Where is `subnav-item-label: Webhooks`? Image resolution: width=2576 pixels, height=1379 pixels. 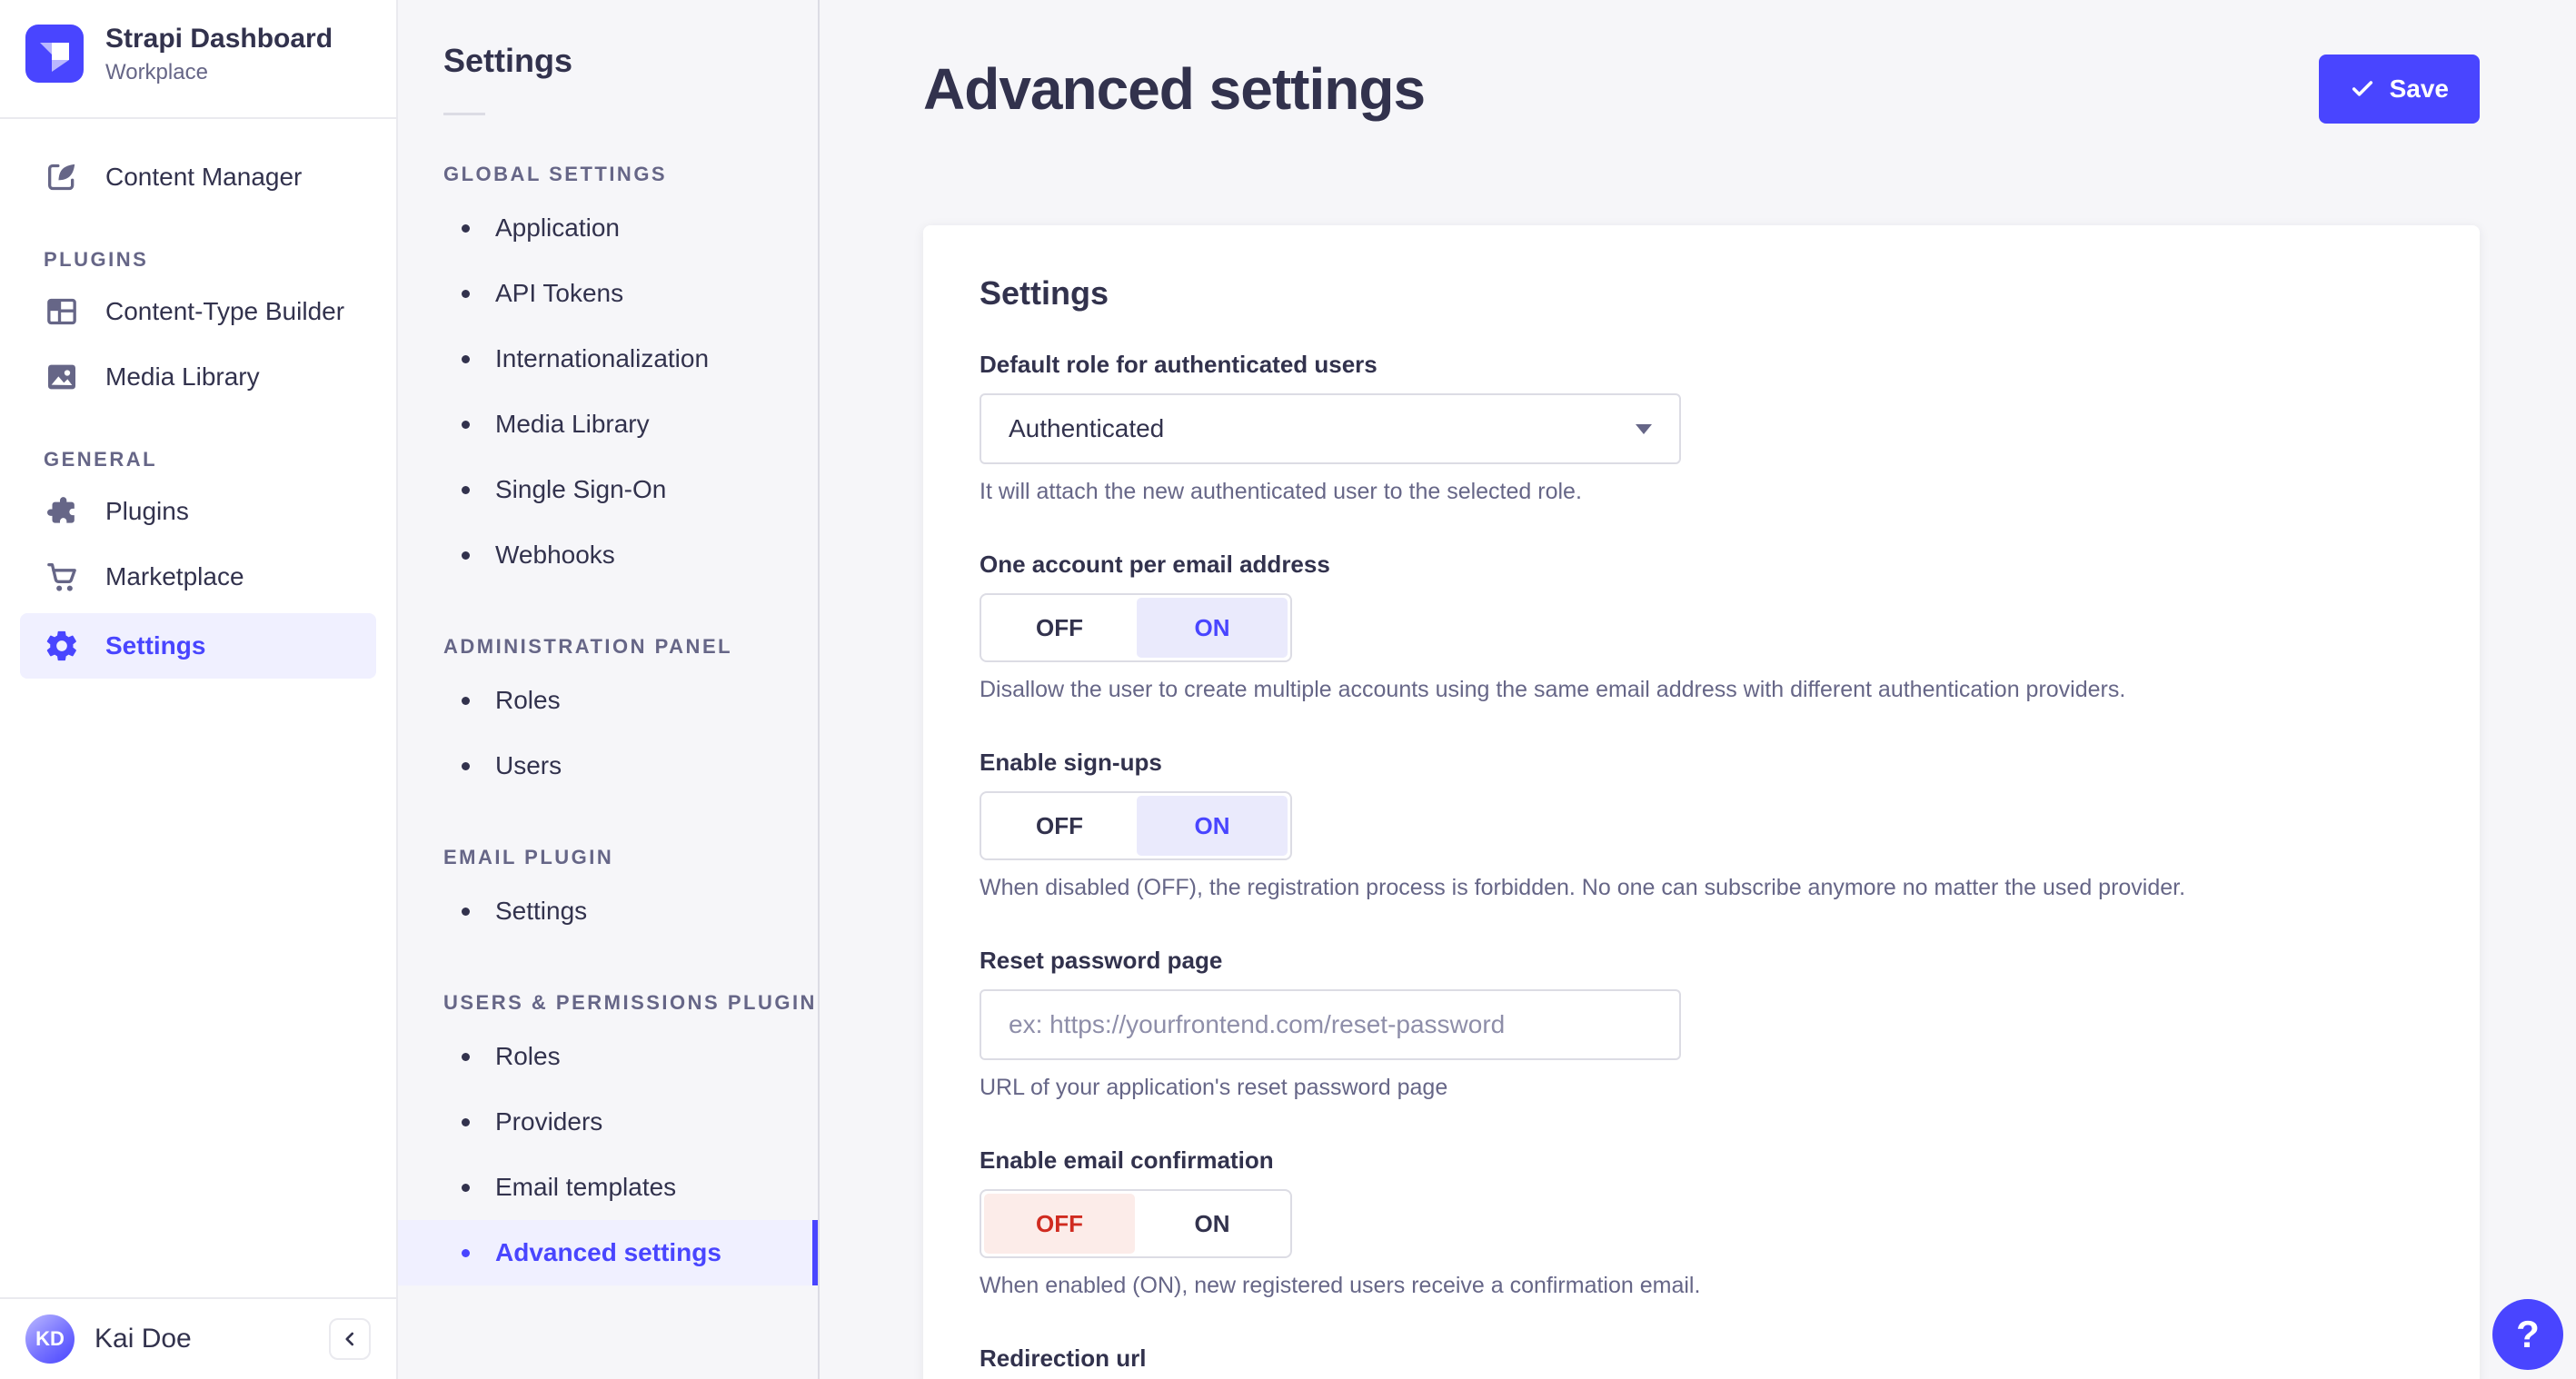
subnav-item-label: Webhooks is located at coordinates (555, 555).